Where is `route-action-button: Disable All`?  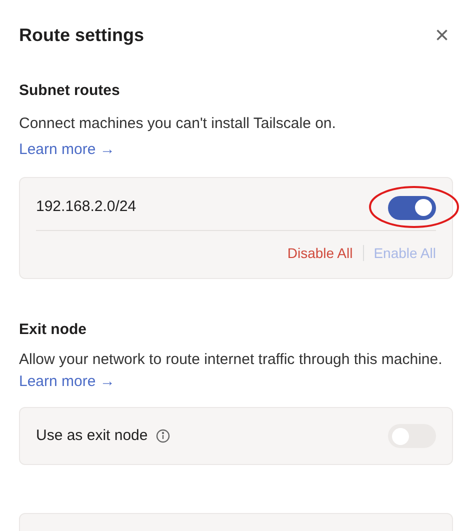
route-action-button: Disable All is located at coordinates (320, 253).